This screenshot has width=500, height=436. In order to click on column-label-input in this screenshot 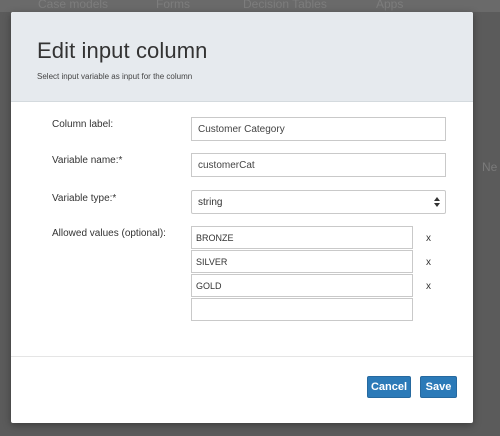, I will do `click(318, 129)`.